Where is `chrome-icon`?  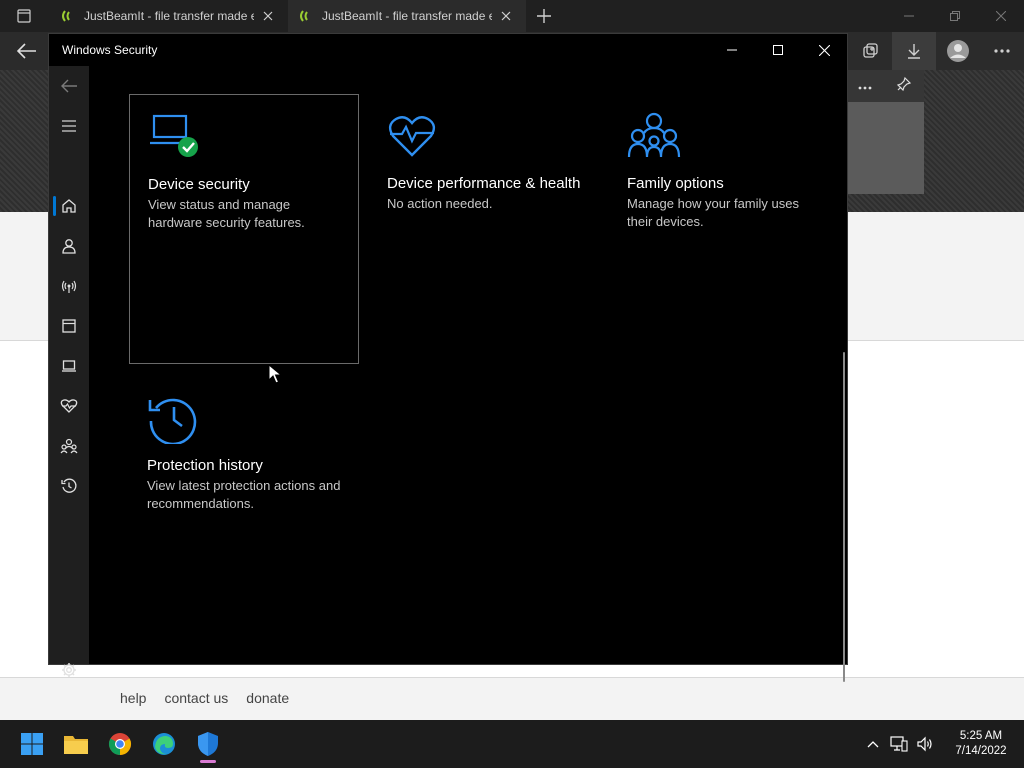 chrome-icon is located at coordinates (120, 744).